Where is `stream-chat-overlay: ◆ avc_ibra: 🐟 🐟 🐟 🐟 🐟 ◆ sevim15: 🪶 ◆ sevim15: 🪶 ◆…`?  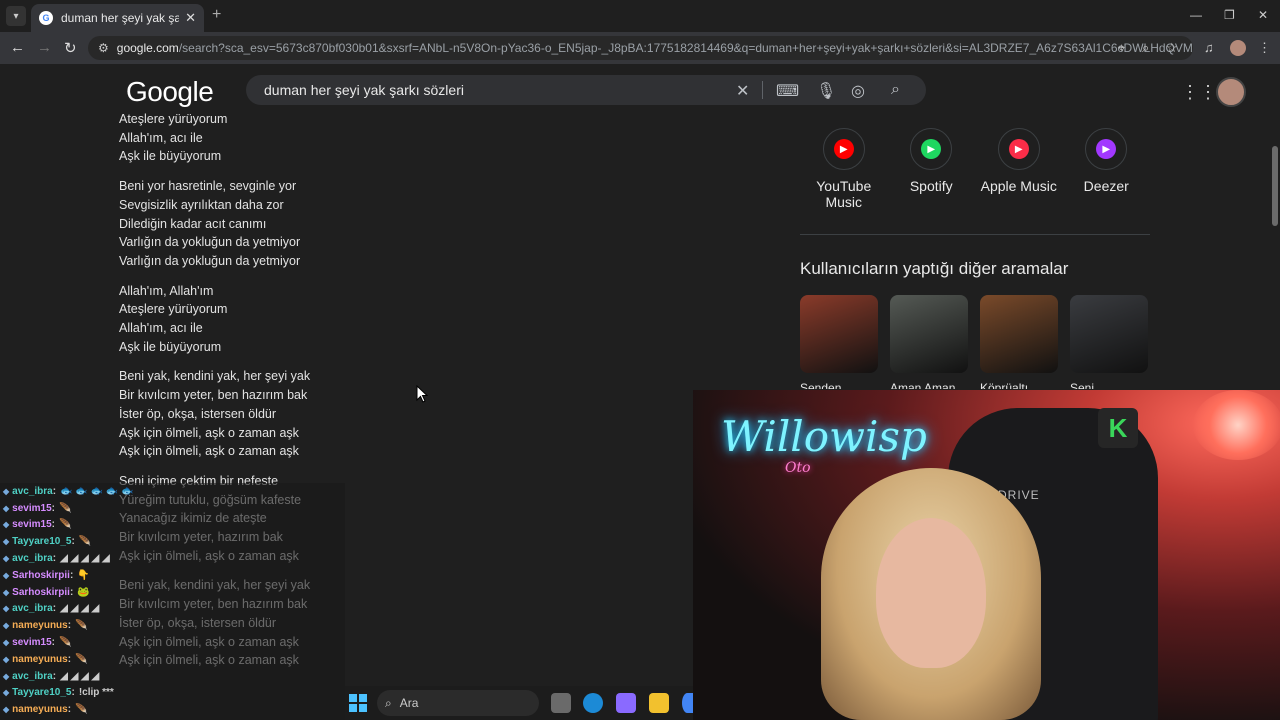
stream-chat-overlay: ◆ avc_ibra: 🐟 🐟 🐟 🐟 🐟 ◆ sevim15: 🪶 ◆ sevim15: 🪶 ◆… is located at coordinates (172, 601).